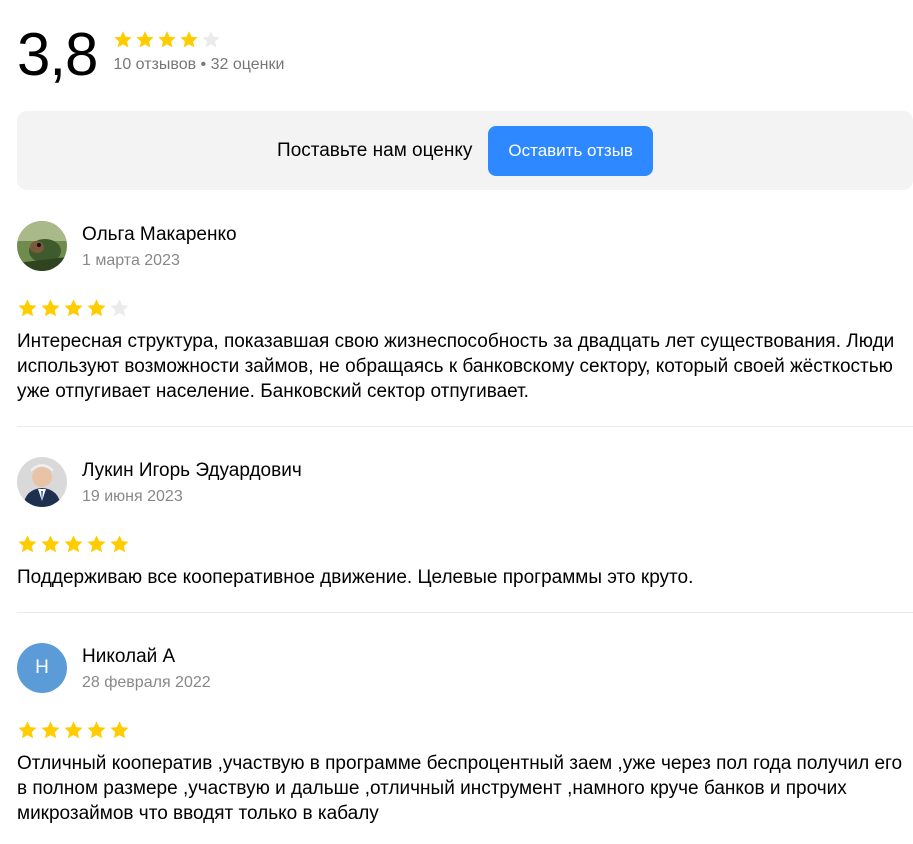 Image resolution: width=913 pixels, height=844 pixels. Describe the element at coordinates (159, 235) in the screenshot. I see `review-author: Ольга Макаренко` at that location.